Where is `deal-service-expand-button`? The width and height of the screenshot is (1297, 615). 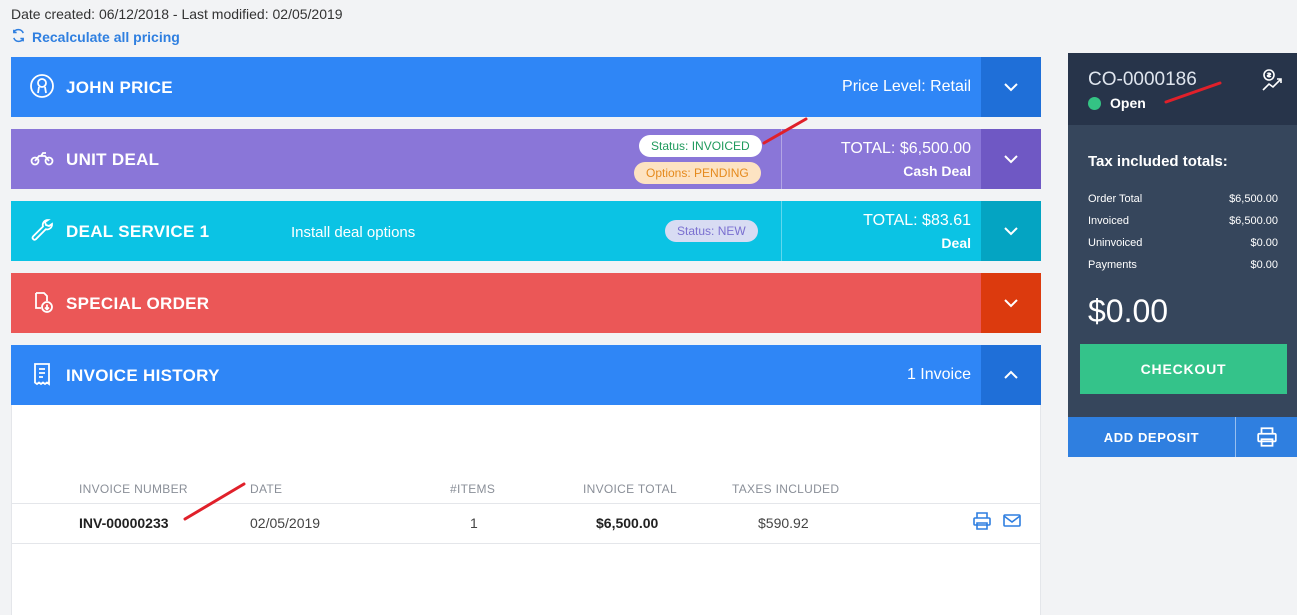 deal-service-expand-button is located at coordinates (1011, 231).